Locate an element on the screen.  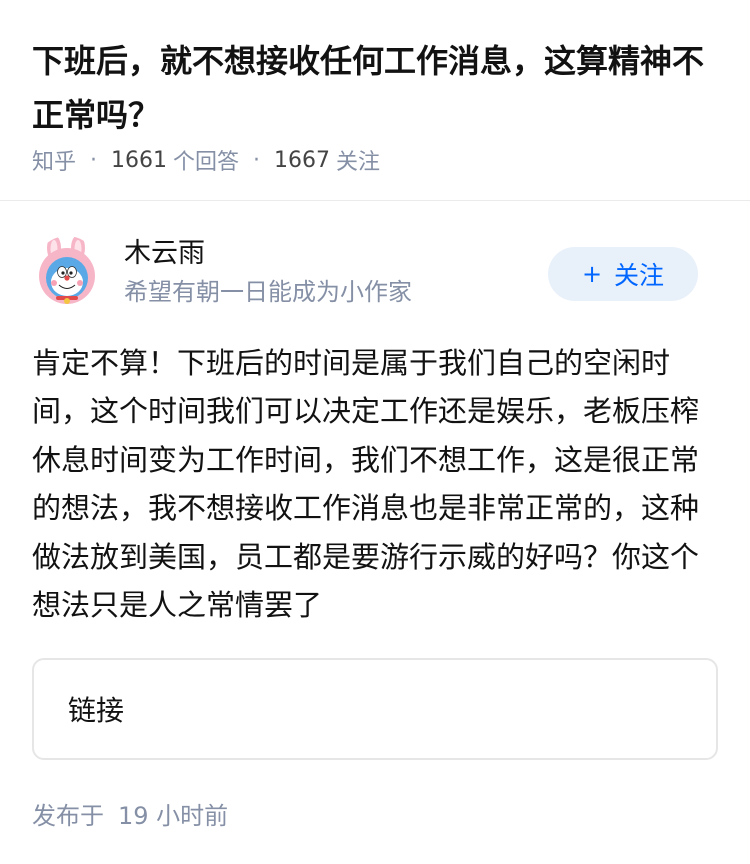
plus-icon: + is located at coordinates (592, 274).